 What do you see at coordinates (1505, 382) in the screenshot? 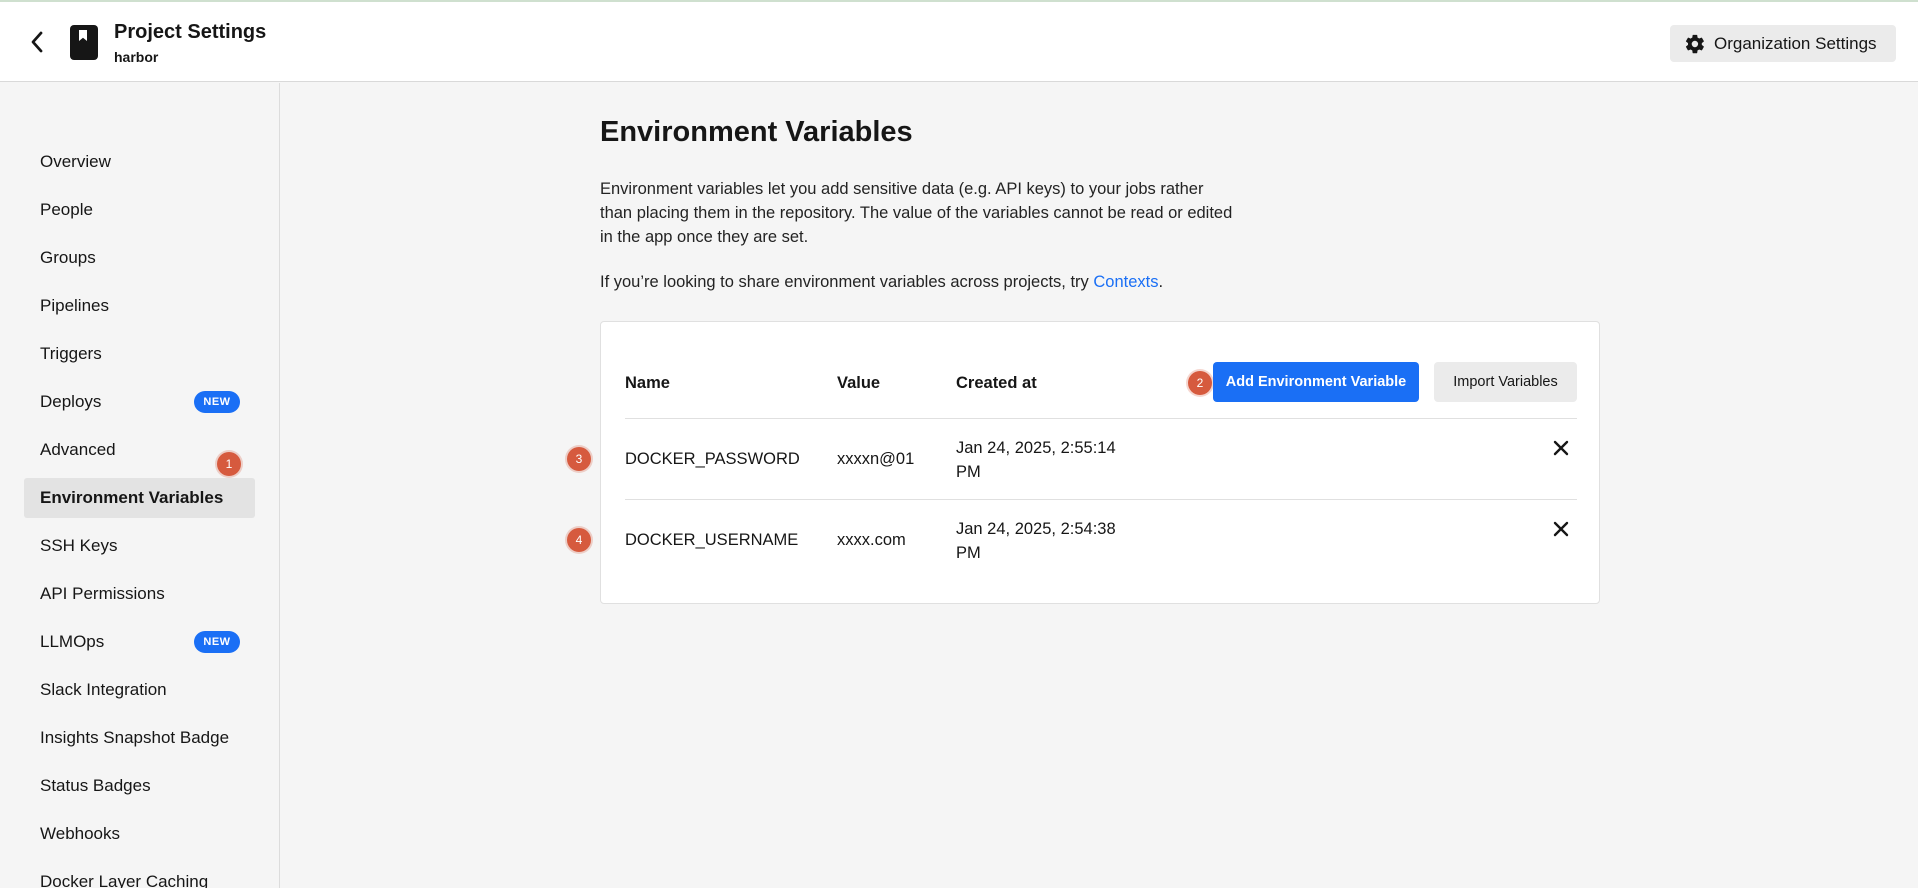
I see `import-variables-button: Import Variables` at bounding box center [1505, 382].